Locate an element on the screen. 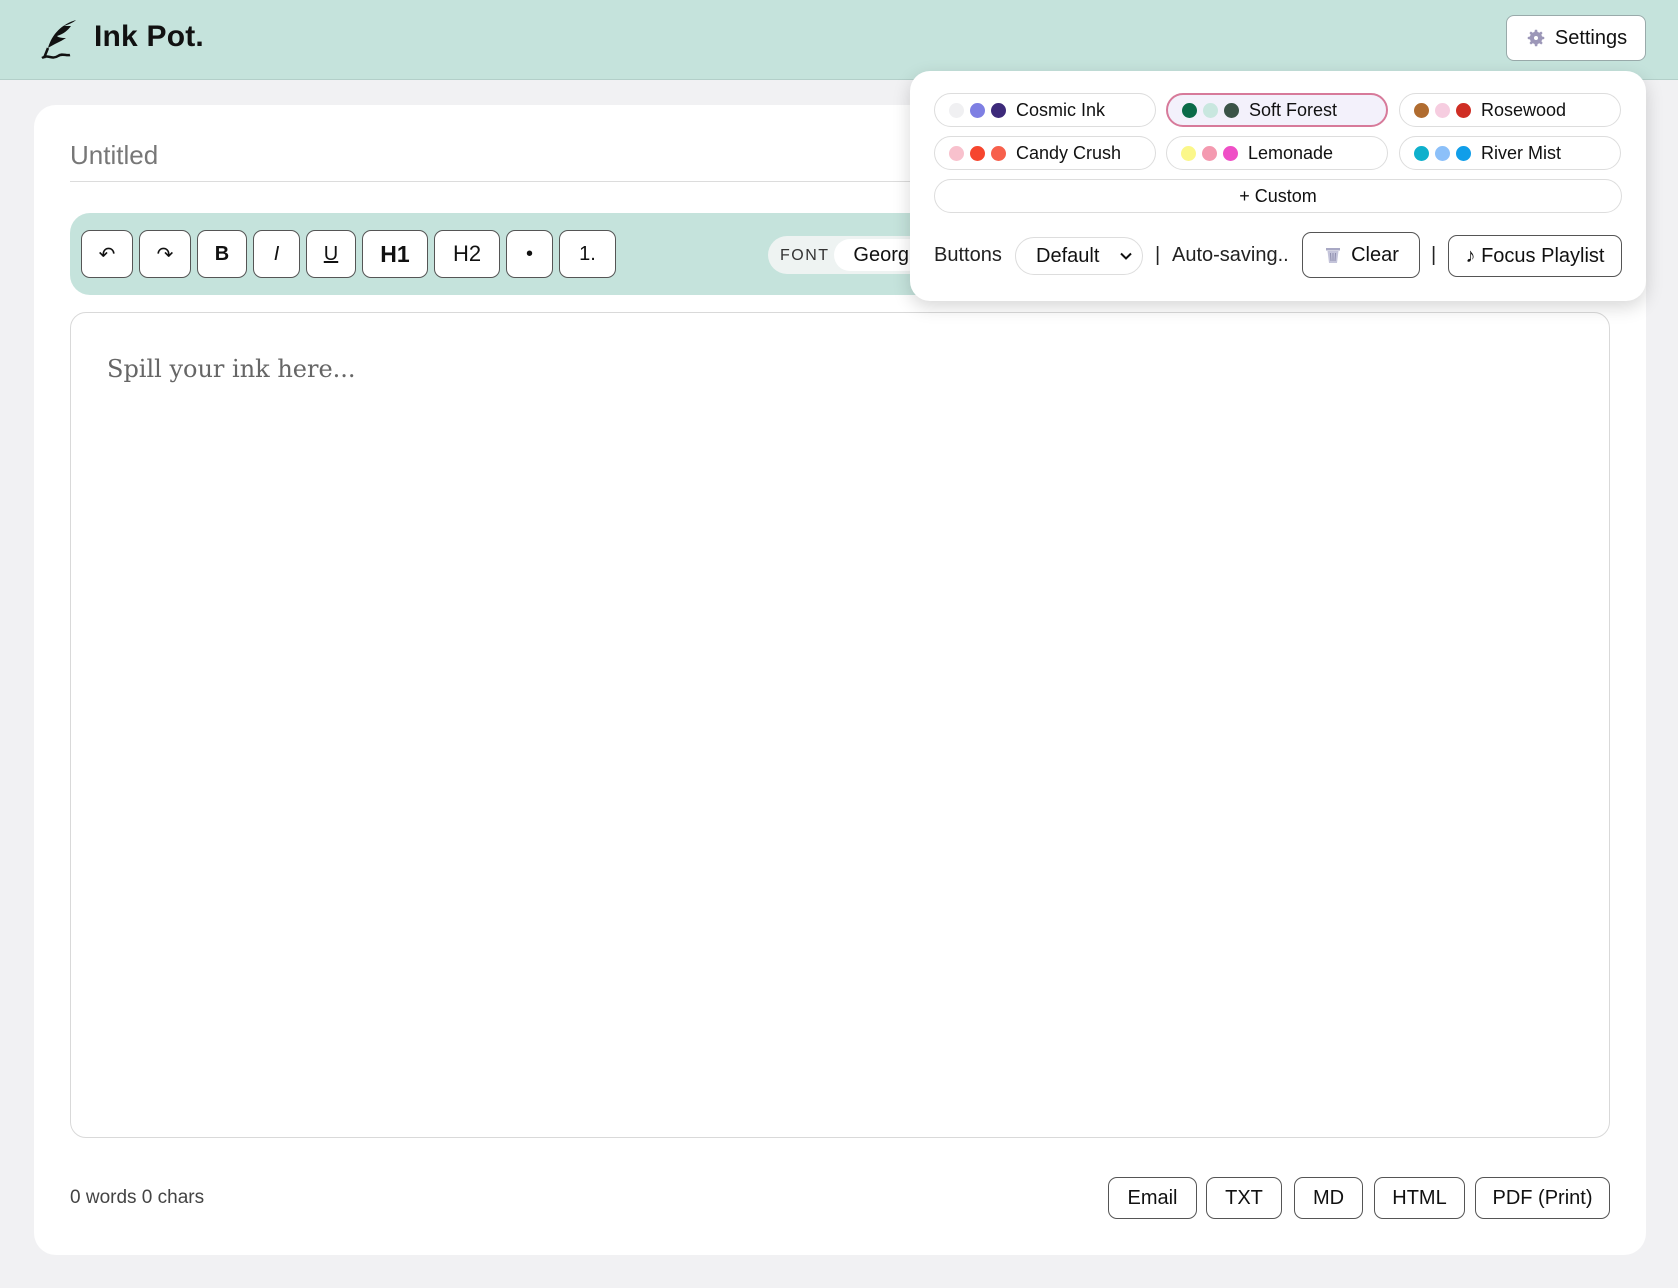 This screenshot has width=1678, height=1288. theme-label: Rosewood is located at coordinates (1524, 109).